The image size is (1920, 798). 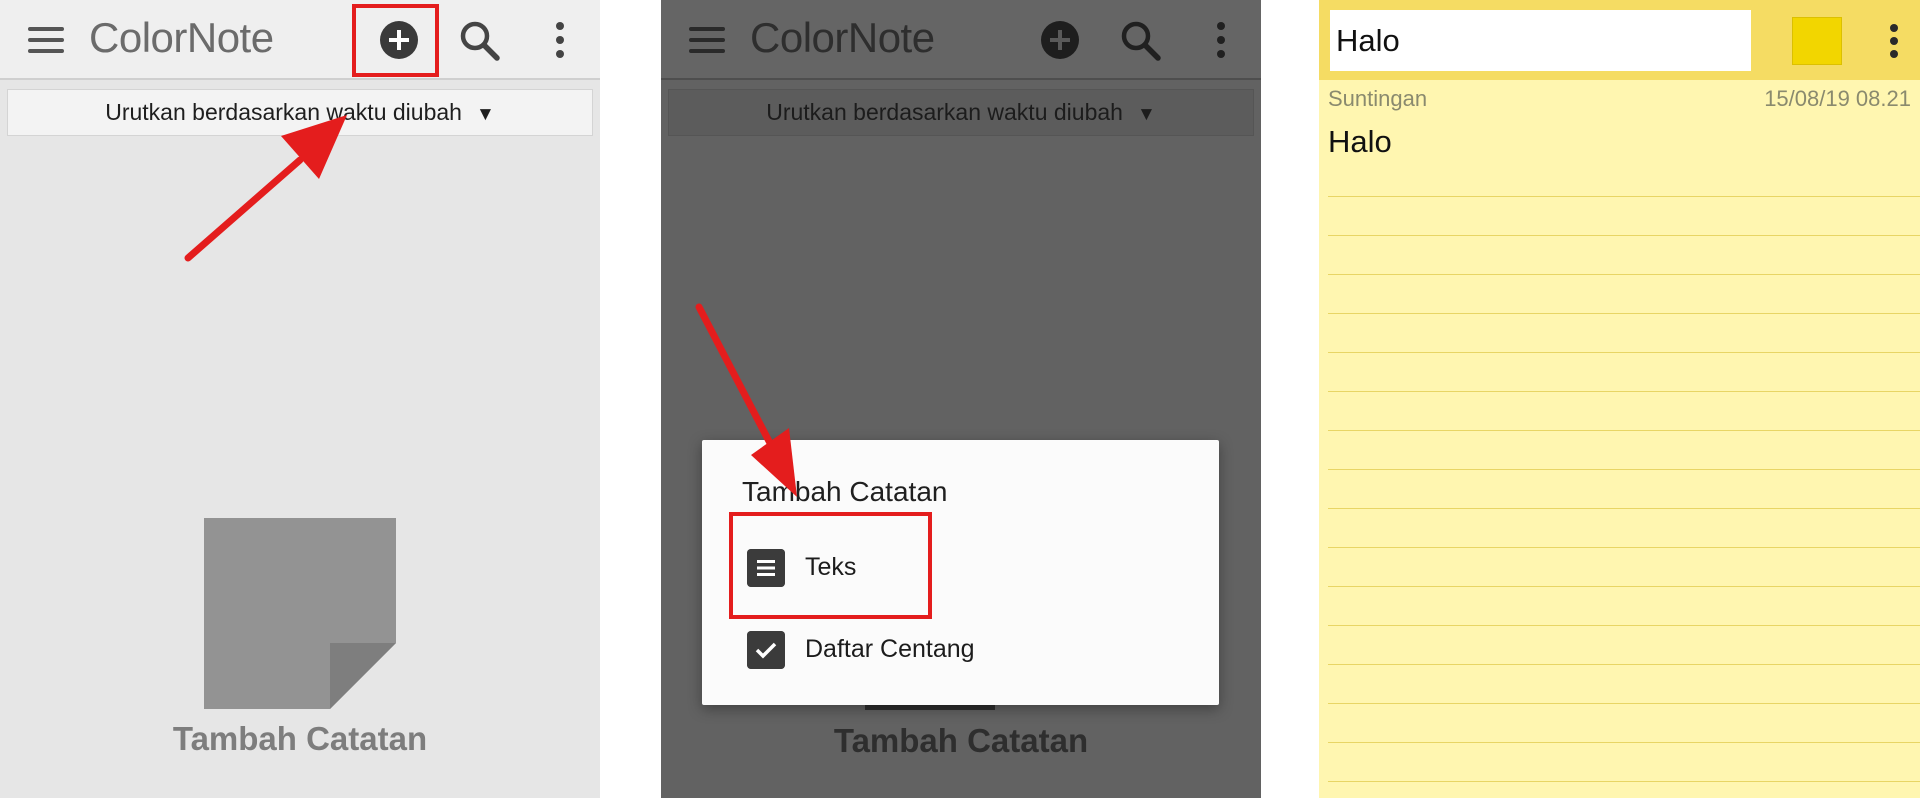 What do you see at coordinates (1378, 98) in the screenshot?
I see `edit-status: Suntingan` at bounding box center [1378, 98].